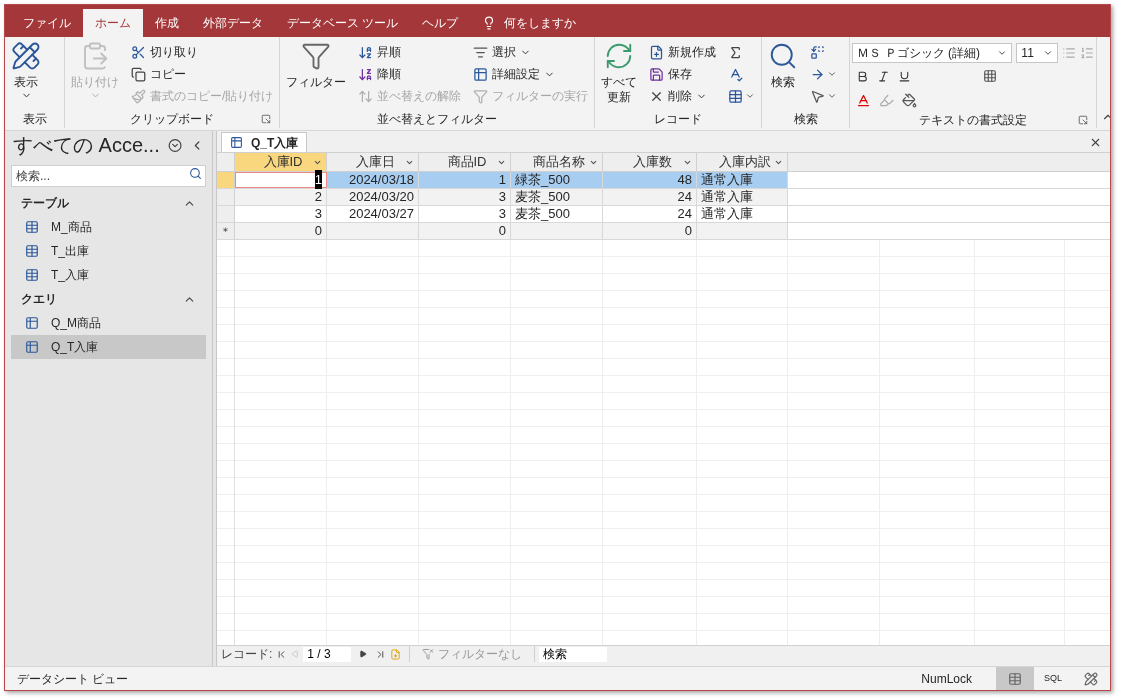 The width and height of the screenshot is (1121, 700). Describe the element at coordinates (108, 347) in the screenshot. I see `nav-item: Q_T入庫` at that location.